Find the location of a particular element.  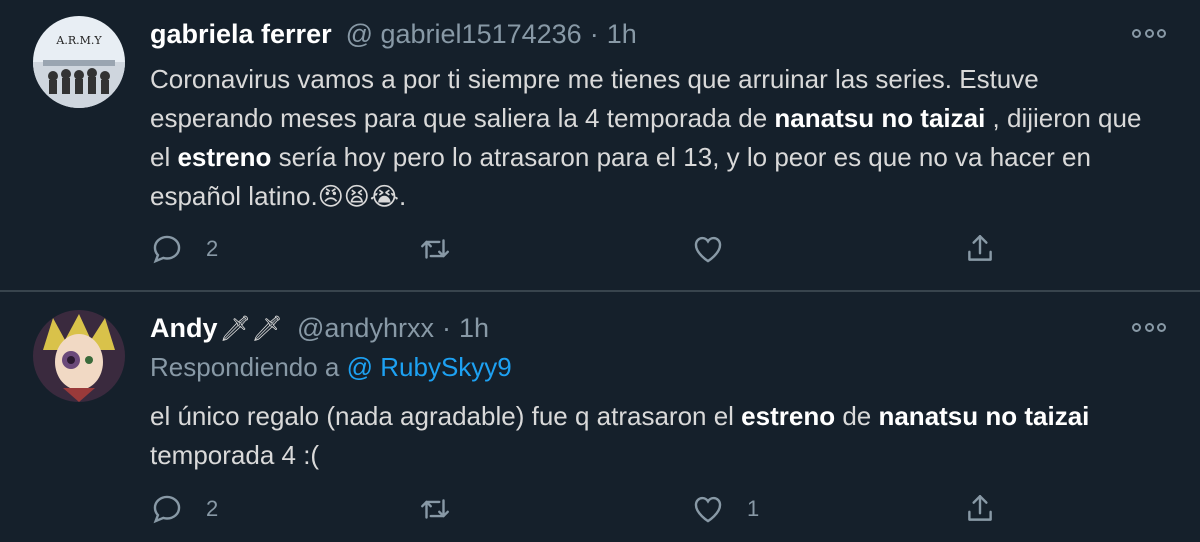

display-name: gabriela ferrer is located at coordinates (241, 34).